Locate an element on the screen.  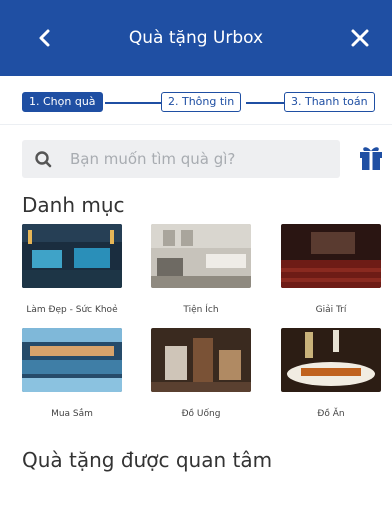
step-choose-gift: 1. Chọn quà is located at coordinates (62, 102).